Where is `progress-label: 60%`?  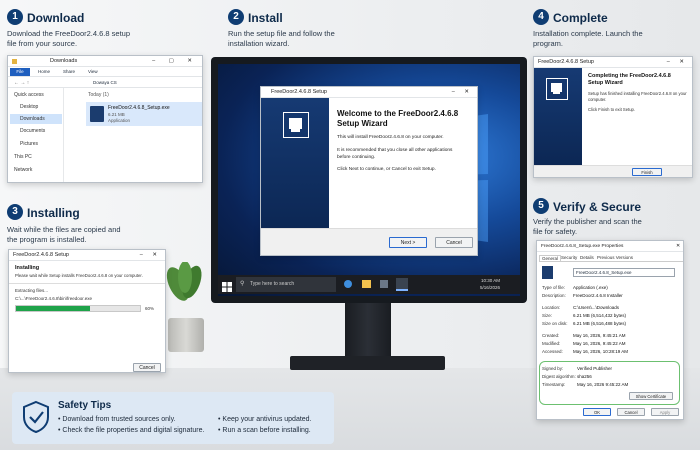
progress-label: 60% is located at coordinates (150, 308).